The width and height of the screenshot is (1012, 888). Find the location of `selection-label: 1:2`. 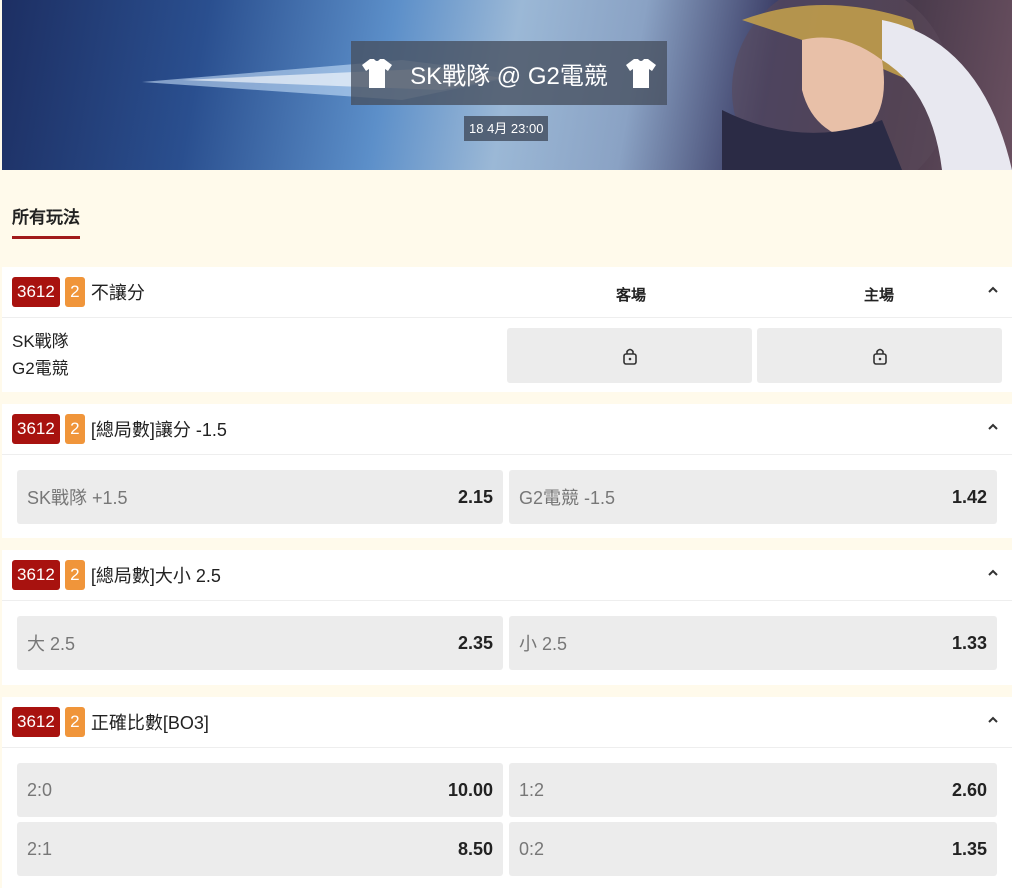

selection-label: 1:2 is located at coordinates (532, 789).